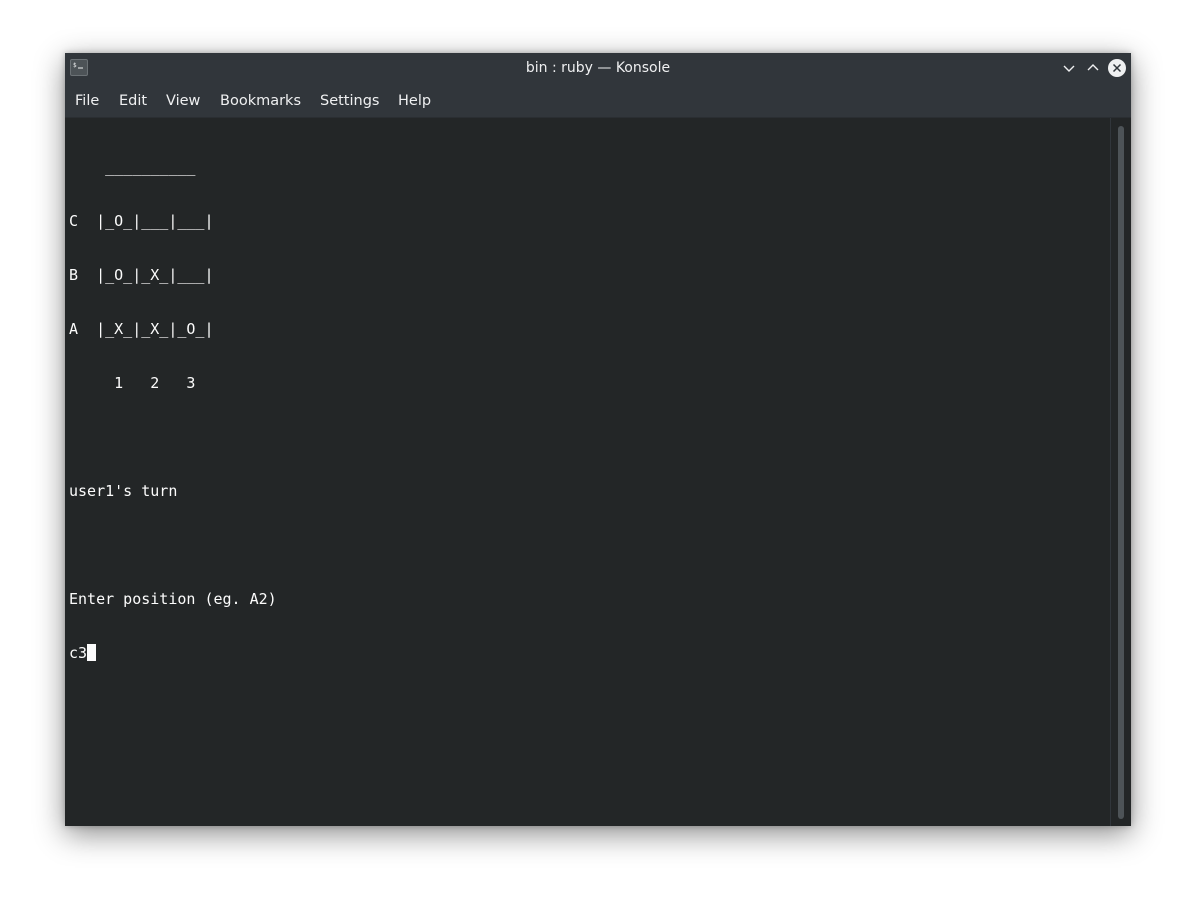 The width and height of the screenshot is (1196, 903). I want to click on board-row-b: B |_O_|_X_|___|, so click(141, 275).